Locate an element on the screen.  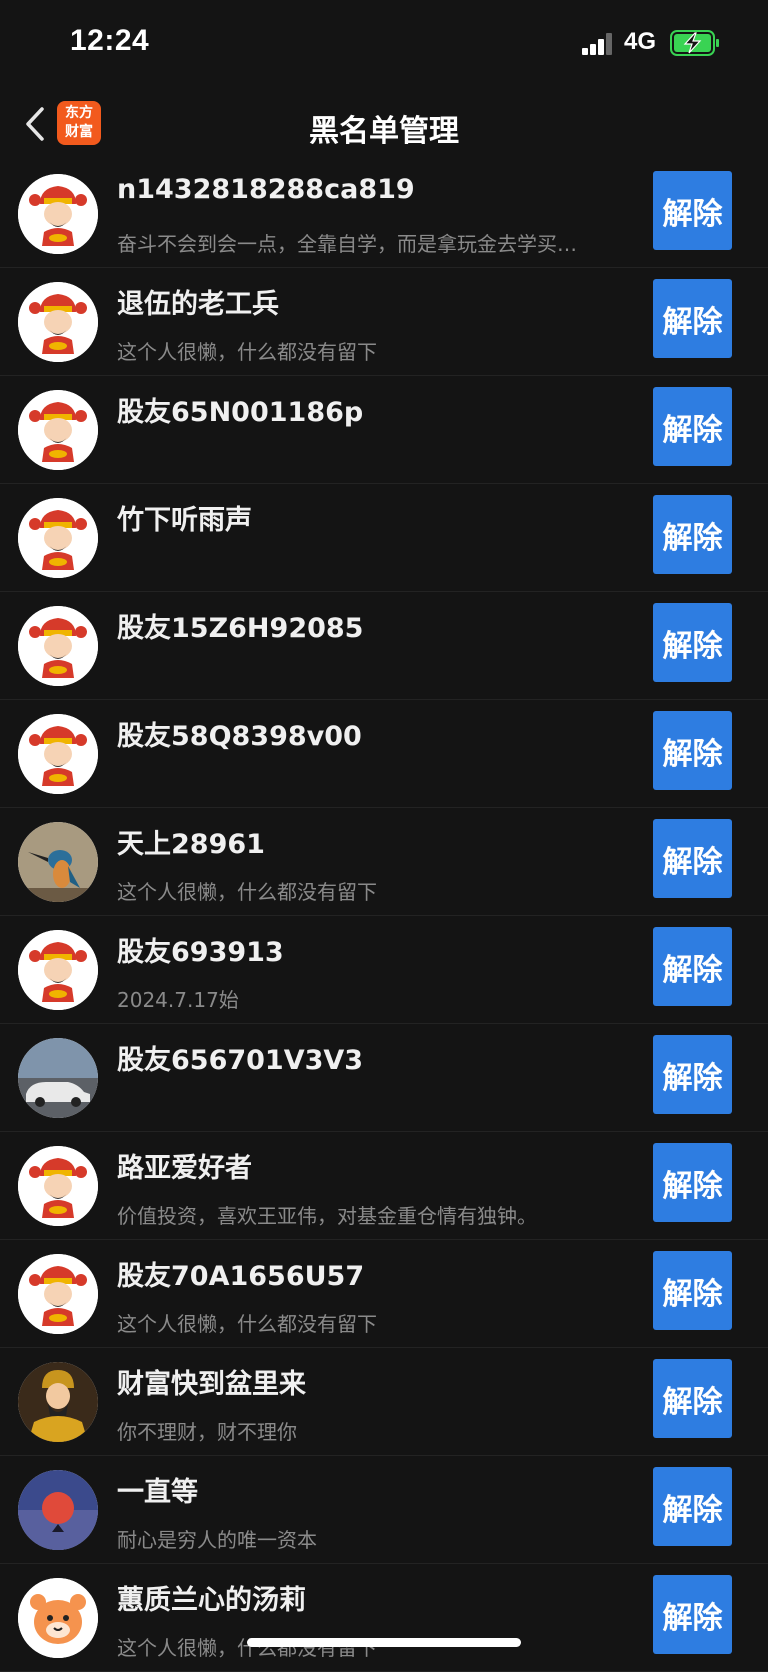
user-name: 财富快到盆里来 is located at coordinates (211, 1384).